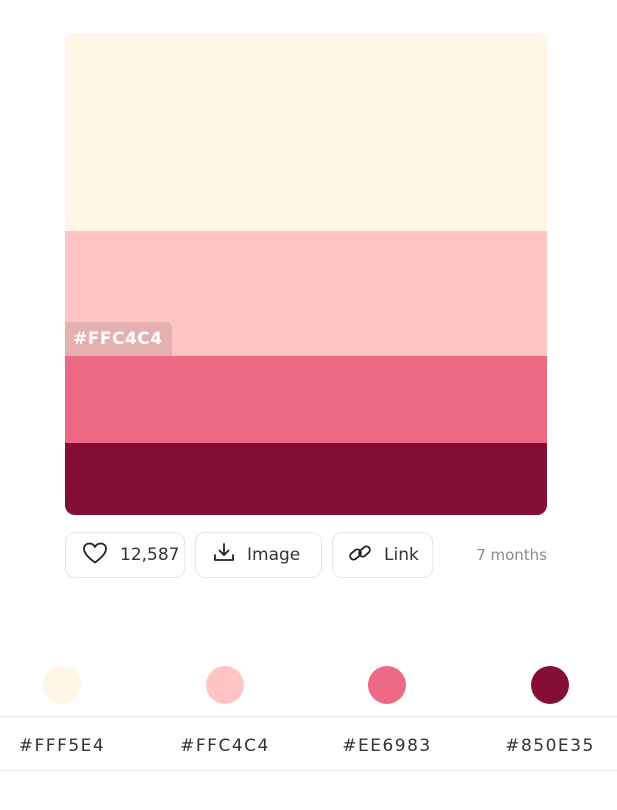 This screenshot has height=810, width=617. I want to click on color-dots, so click(308, 684).